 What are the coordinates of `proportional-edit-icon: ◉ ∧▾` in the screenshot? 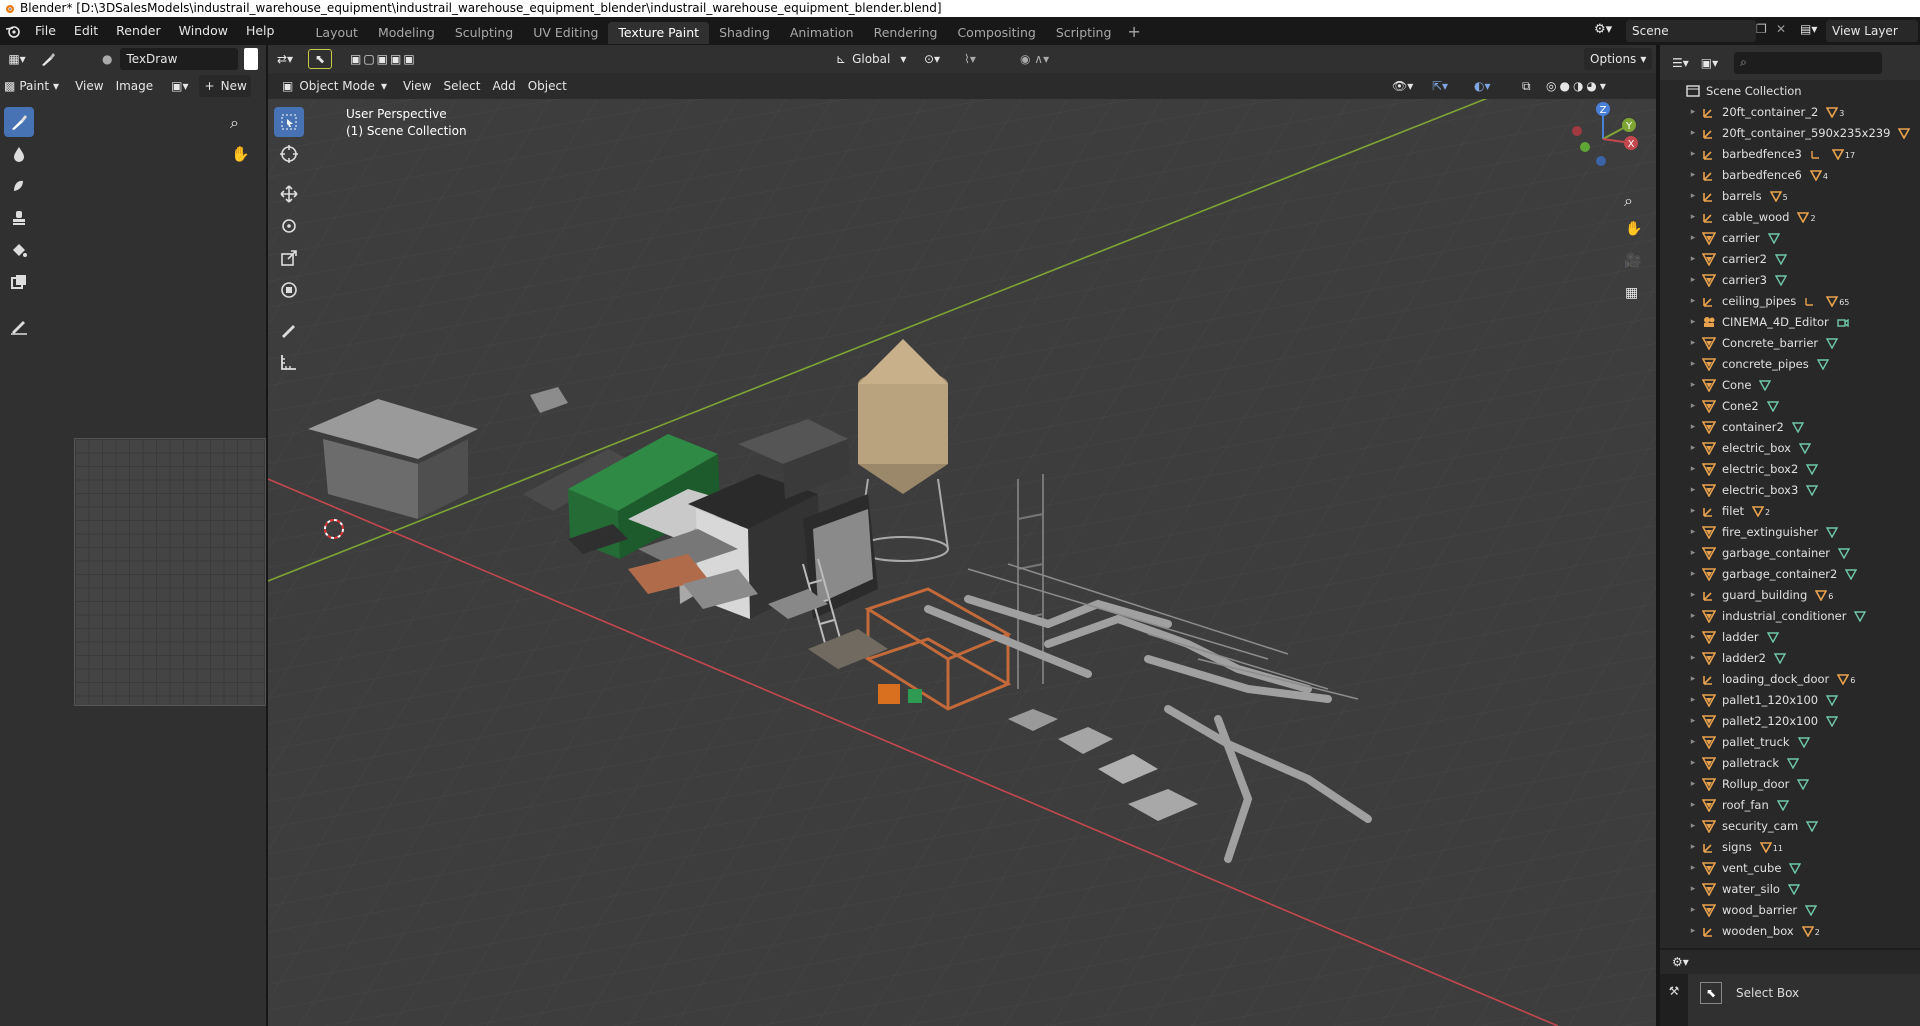 It's located at (1034, 59).